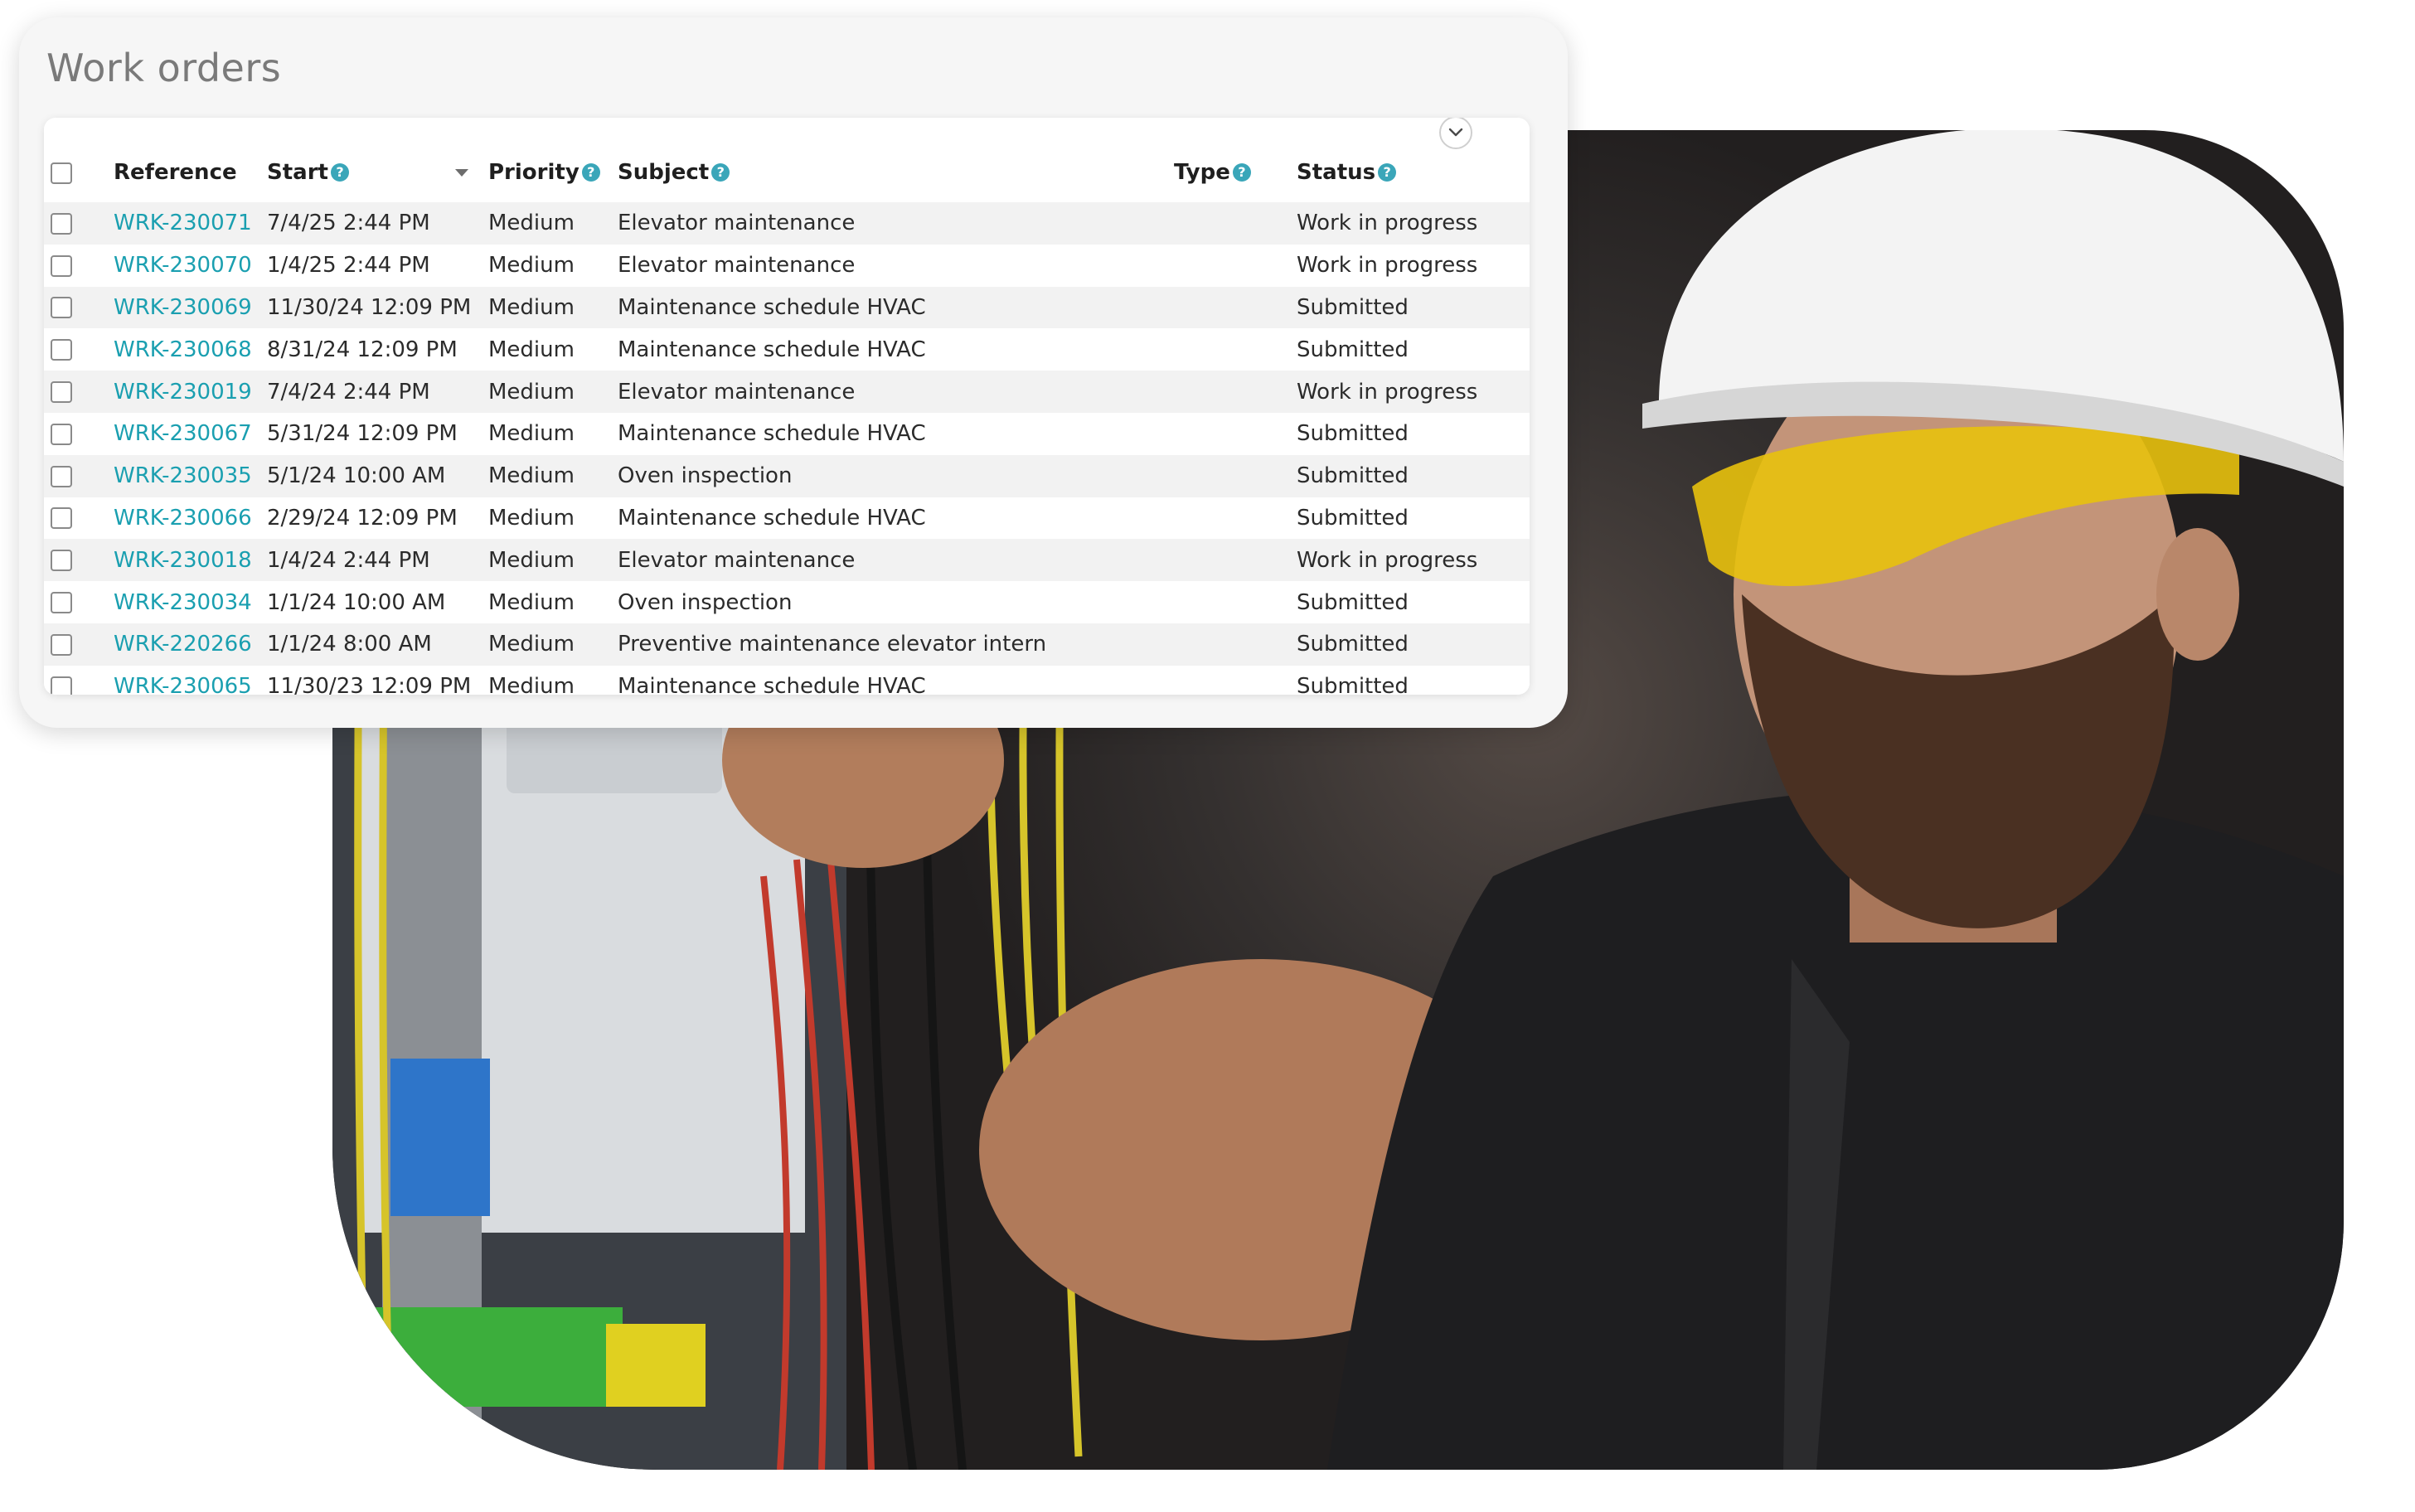  What do you see at coordinates (348, 392) in the screenshot?
I see `start-cell: 7/4/24 2:44 PM` at bounding box center [348, 392].